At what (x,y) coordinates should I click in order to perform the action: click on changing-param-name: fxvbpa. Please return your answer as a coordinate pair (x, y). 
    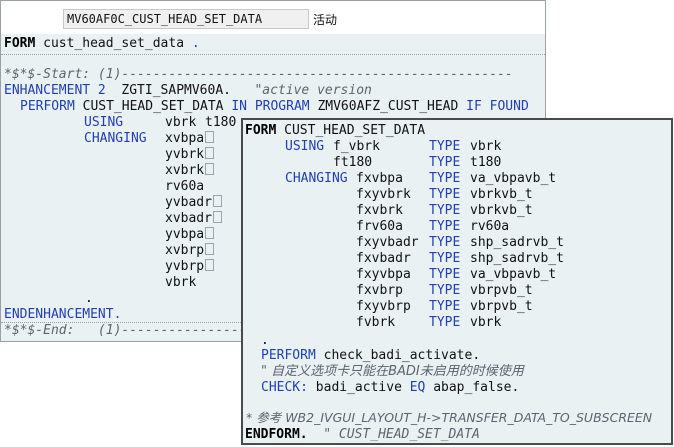
    Looking at the image, I should click on (379, 178).